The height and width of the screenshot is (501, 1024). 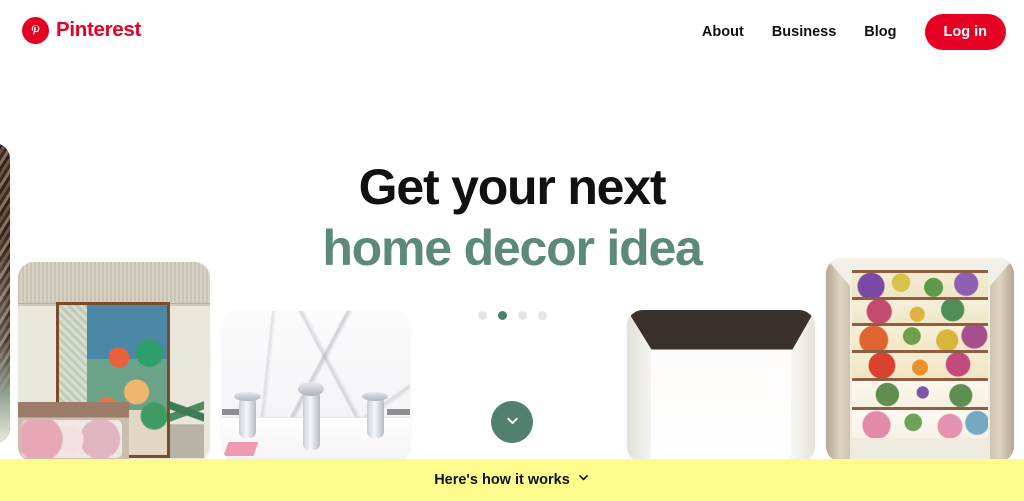 What do you see at coordinates (512, 31) in the screenshot?
I see `site-header: Pinterest About Business Blog Log in` at bounding box center [512, 31].